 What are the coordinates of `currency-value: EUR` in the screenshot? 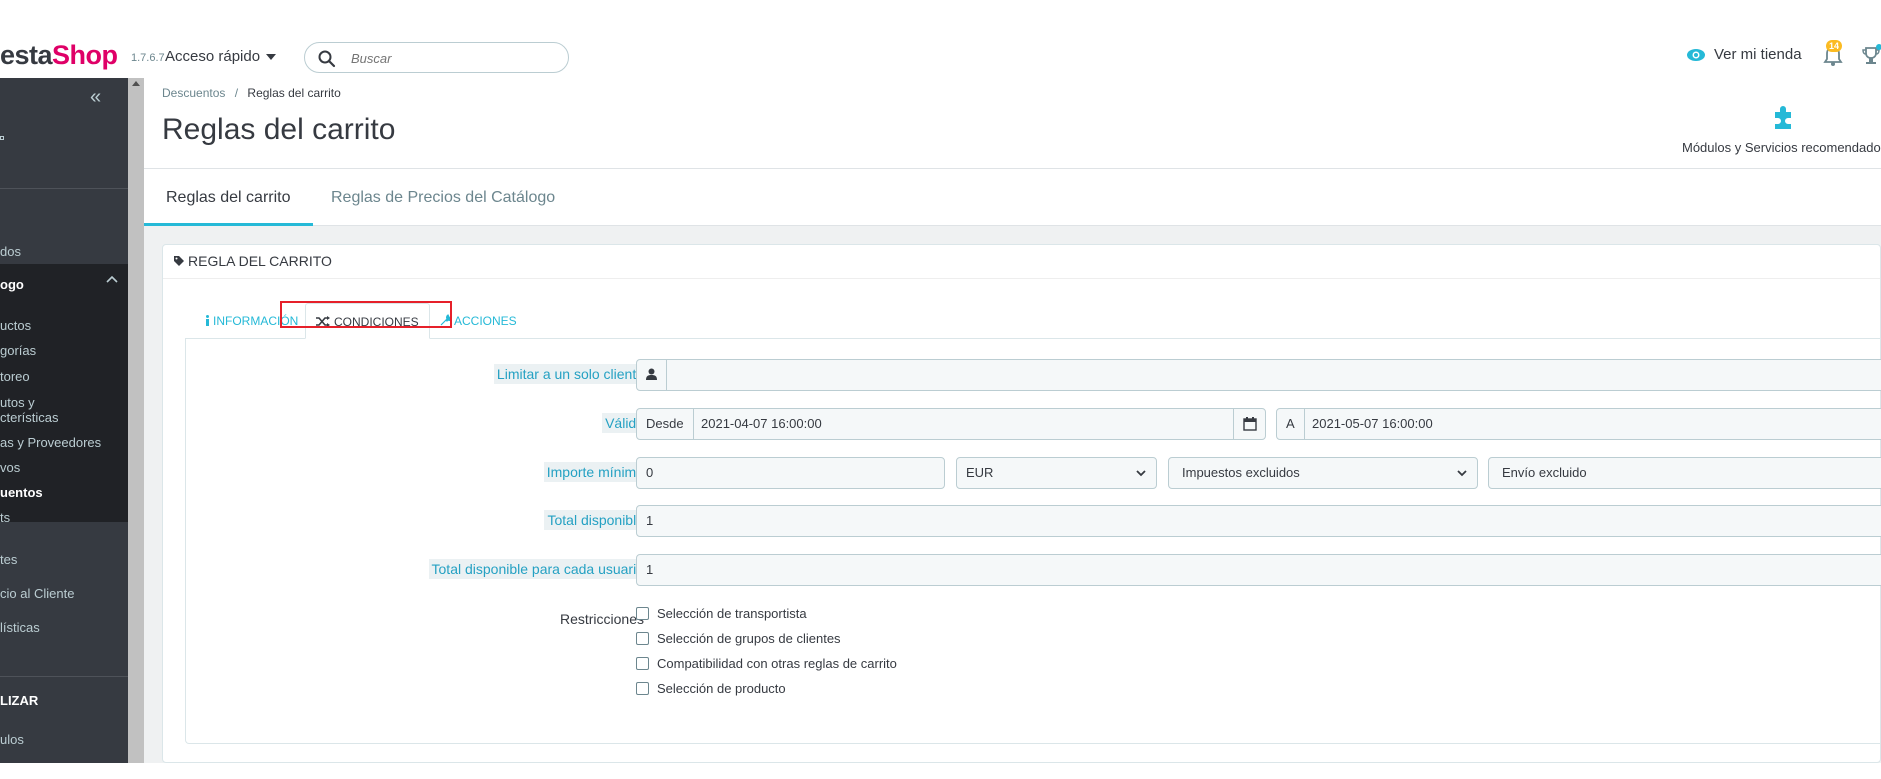 It's located at (980, 472).